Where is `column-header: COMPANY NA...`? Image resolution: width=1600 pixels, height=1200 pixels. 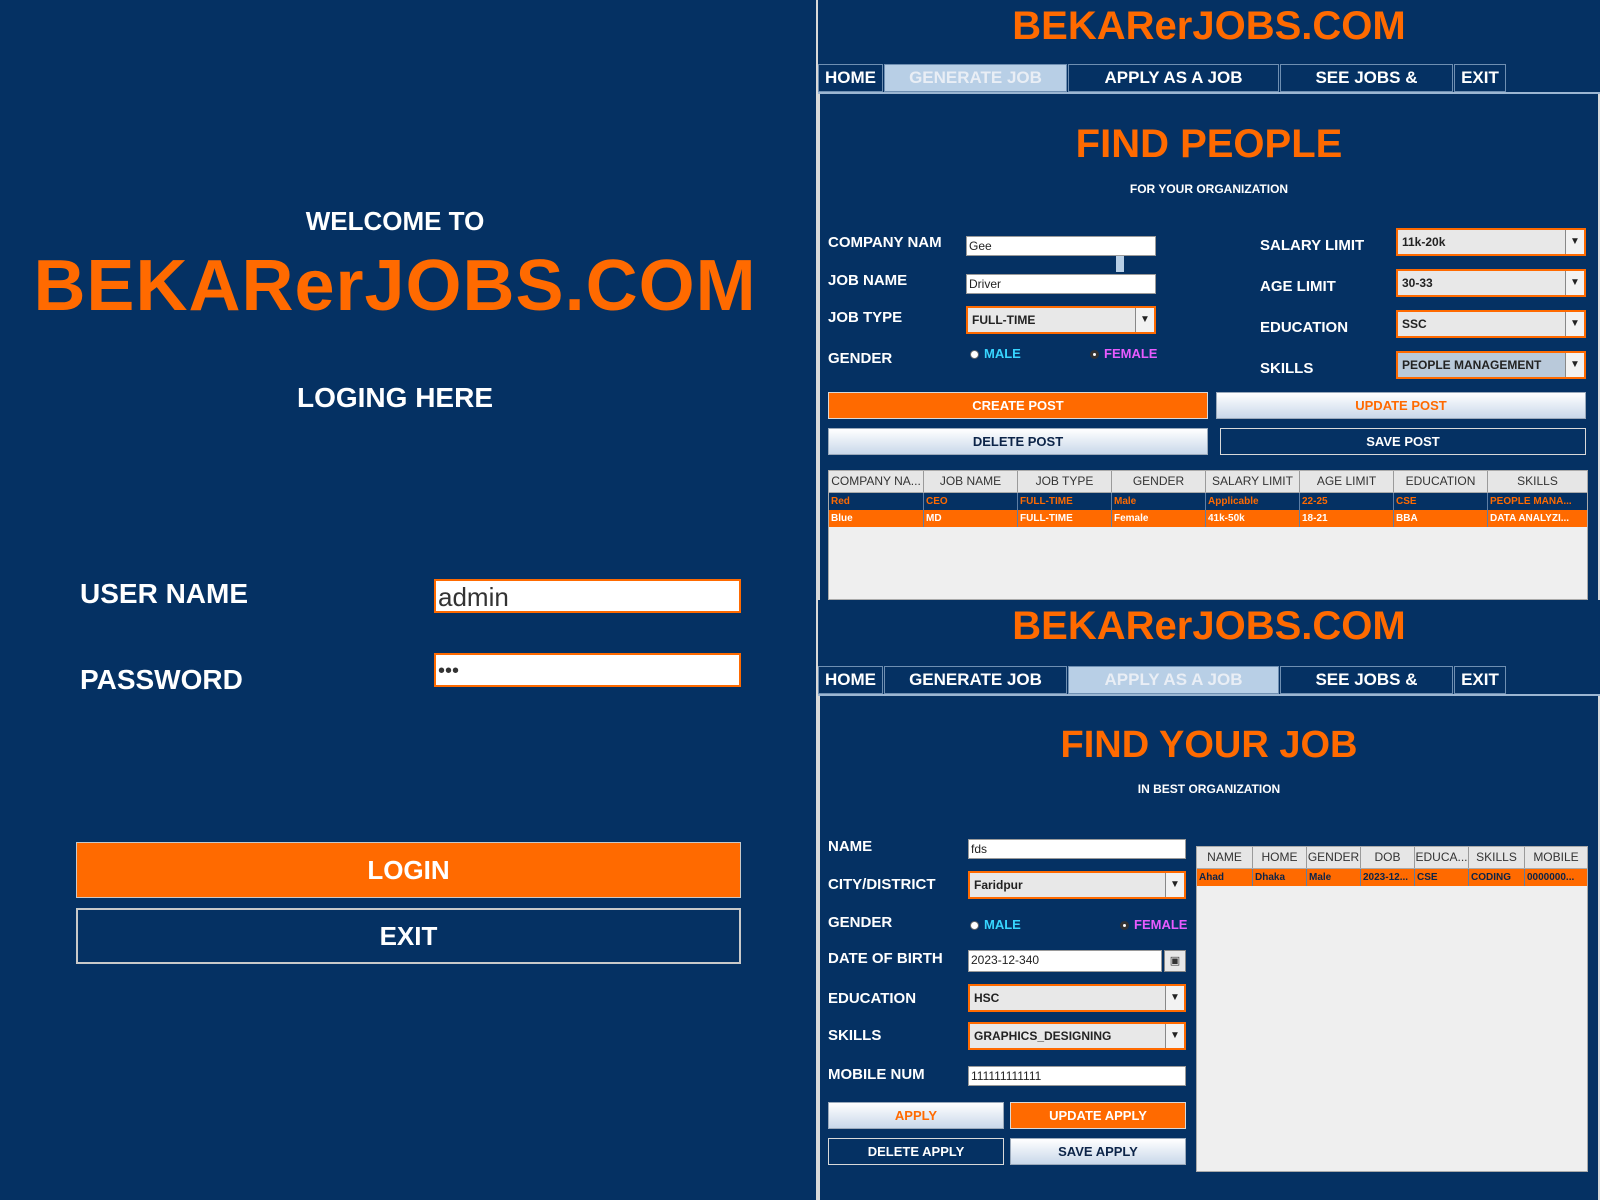
column-header: COMPANY NA... is located at coordinates (876, 481).